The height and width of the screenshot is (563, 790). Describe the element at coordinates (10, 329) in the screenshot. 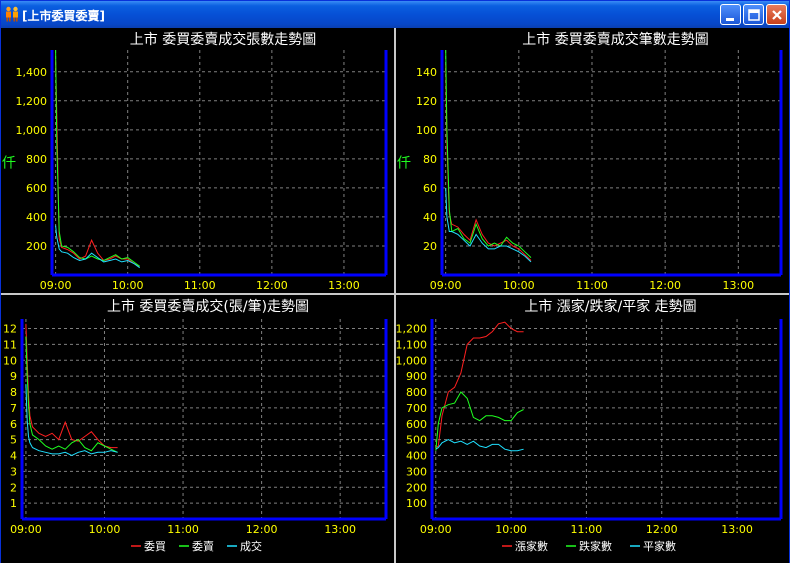

I see `y-tick-label: 12` at that location.